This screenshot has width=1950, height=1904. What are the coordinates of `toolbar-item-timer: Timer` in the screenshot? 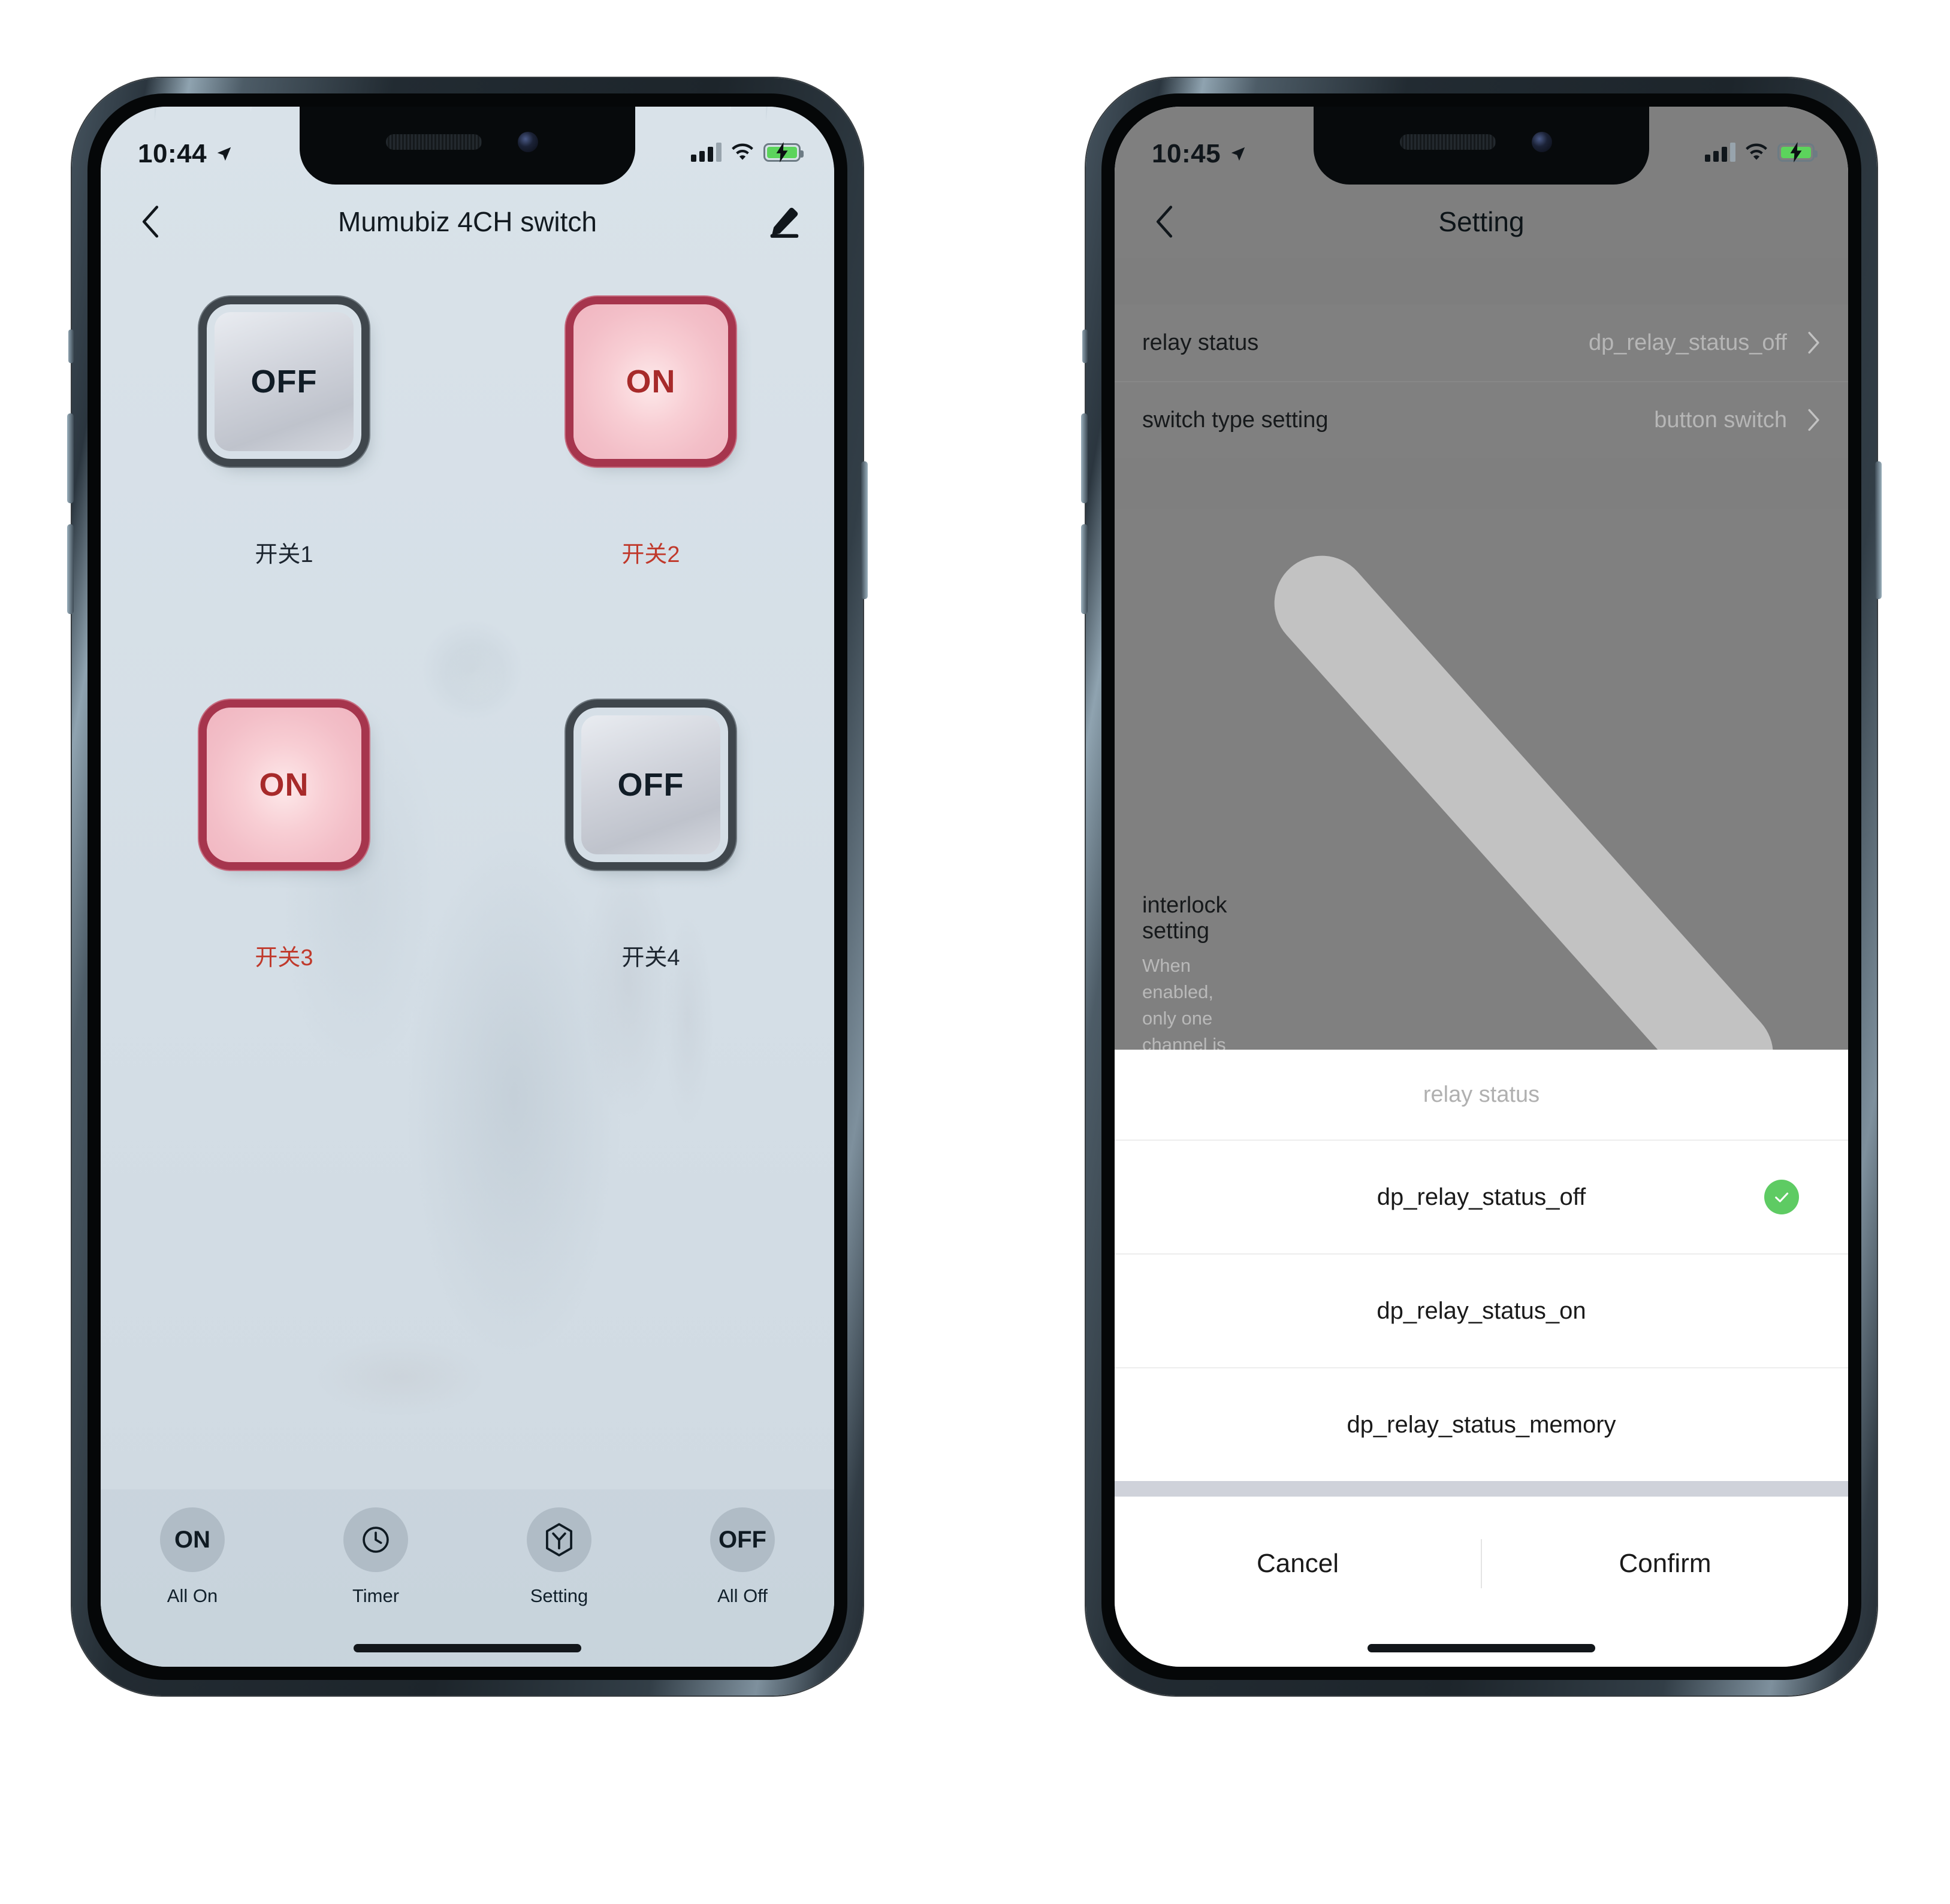 It's located at (376, 1557).